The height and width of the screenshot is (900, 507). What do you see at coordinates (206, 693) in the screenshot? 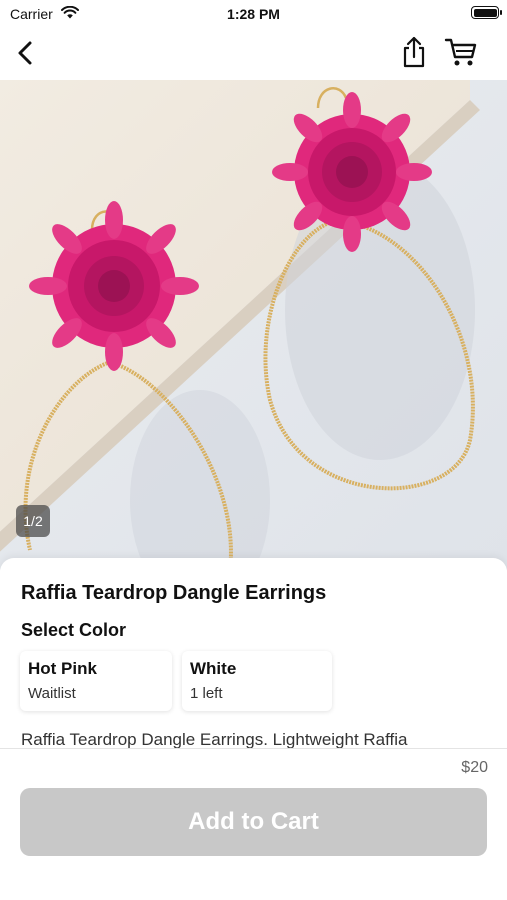
I see `color-option-stock: 1 left` at bounding box center [206, 693].